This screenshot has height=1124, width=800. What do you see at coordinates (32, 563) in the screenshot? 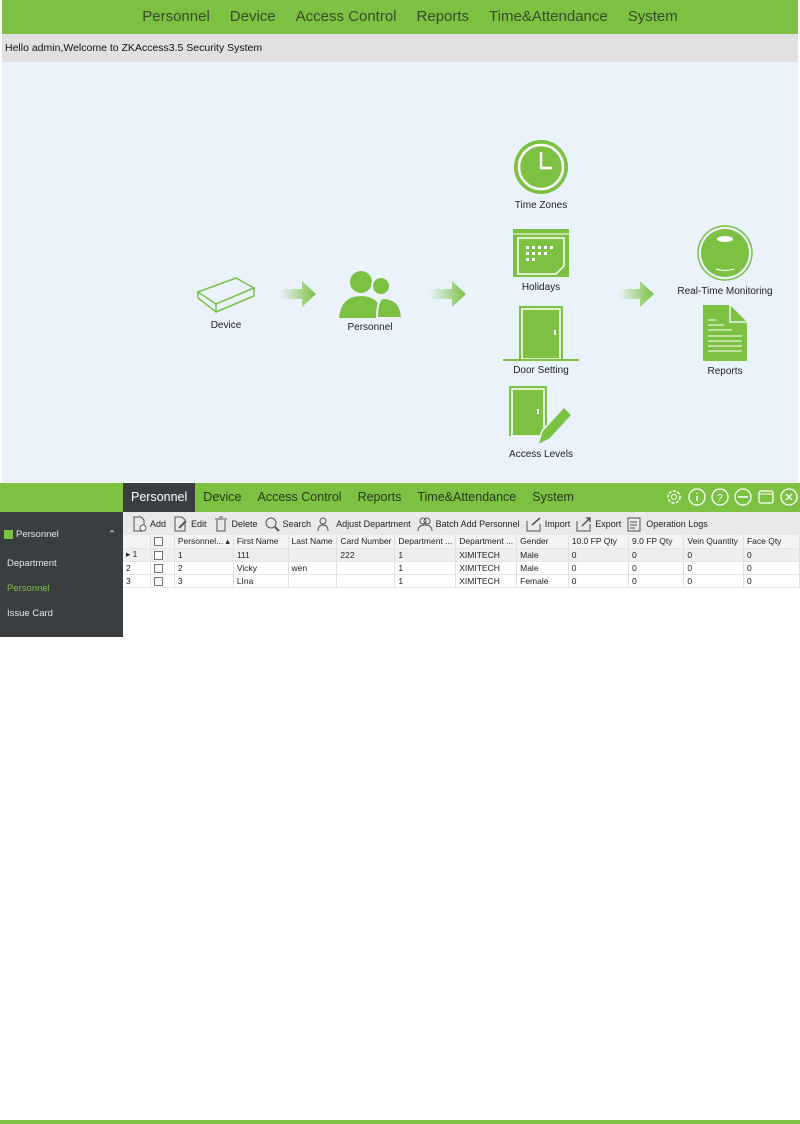
I see `sidebar-item-department: Department` at bounding box center [32, 563].